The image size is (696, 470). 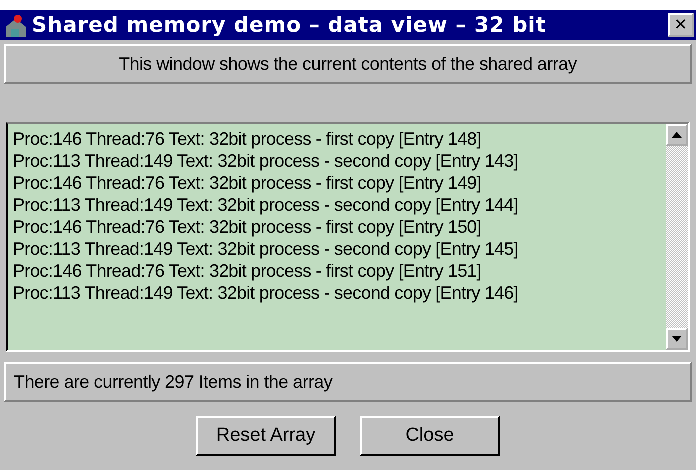 I want to click on scroll-up-icon, so click(x=677, y=135).